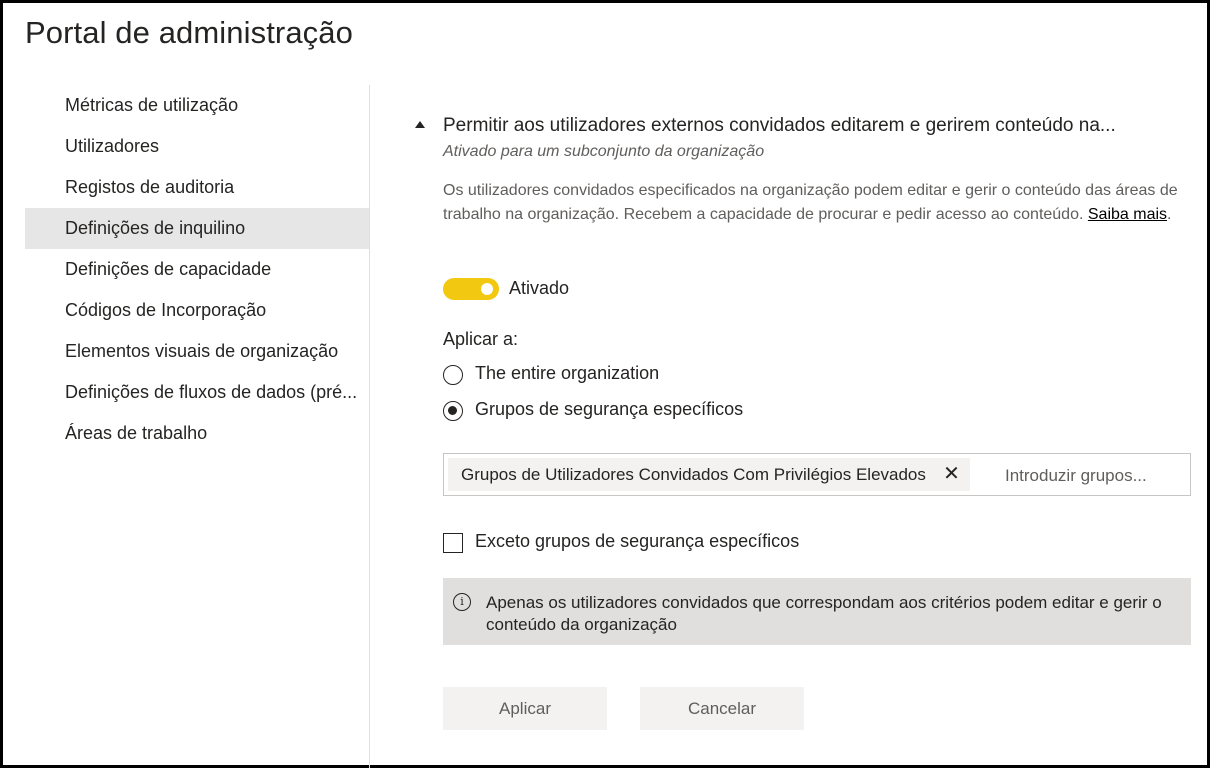 This screenshot has width=1210, height=768. Describe the element at coordinates (609, 409) in the screenshot. I see `radio-specific-security-groups-label: Grupos de segurança específicos` at that location.